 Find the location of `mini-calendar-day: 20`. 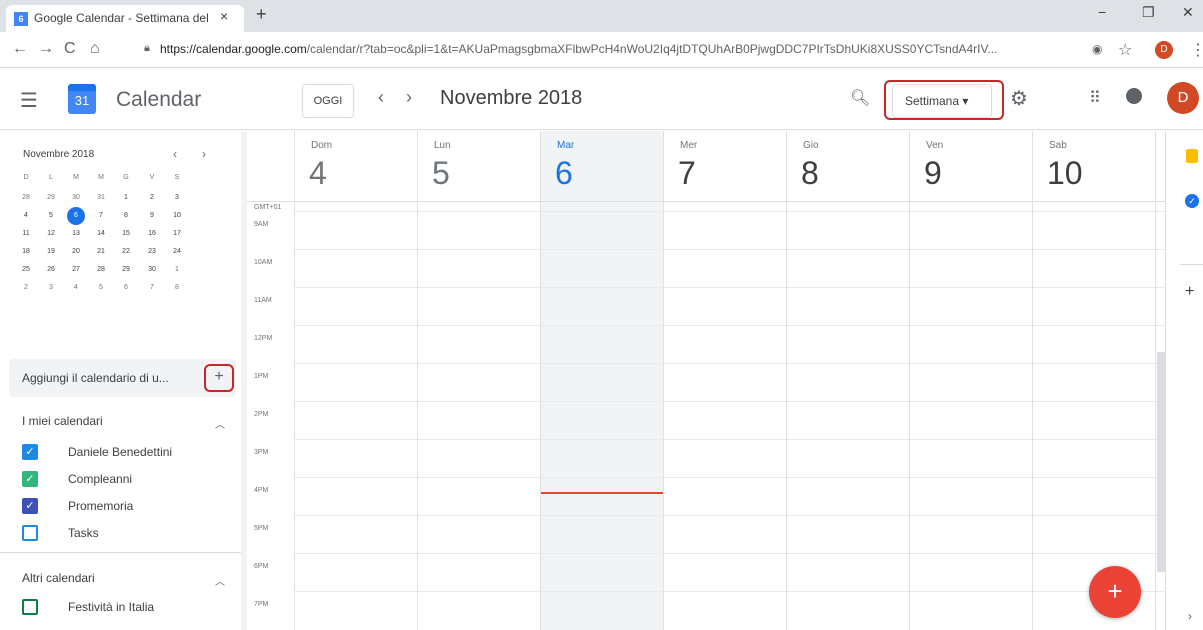

mini-calendar-day: 20 is located at coordinates (76, 252).